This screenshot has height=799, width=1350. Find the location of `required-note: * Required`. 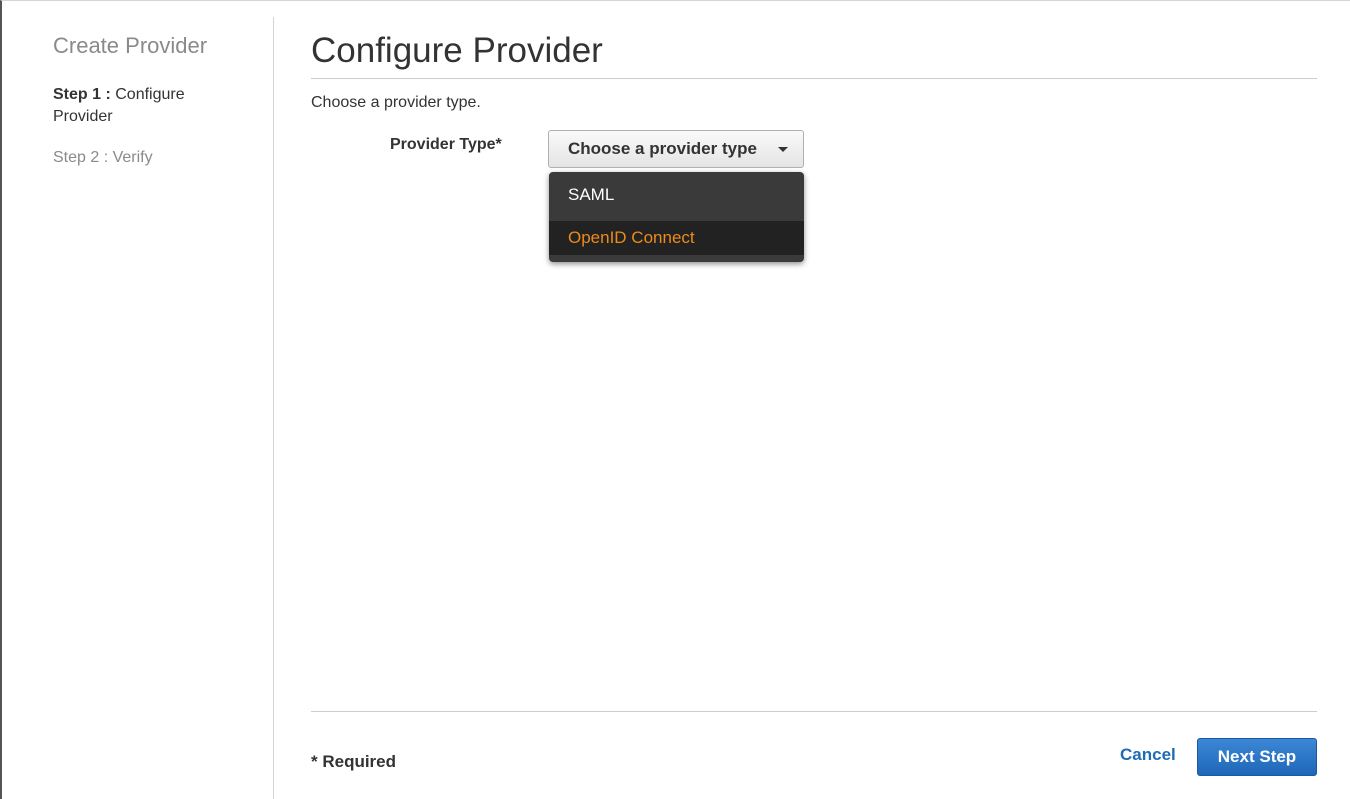

required-note: * Required is located at coordinates (354, 761).